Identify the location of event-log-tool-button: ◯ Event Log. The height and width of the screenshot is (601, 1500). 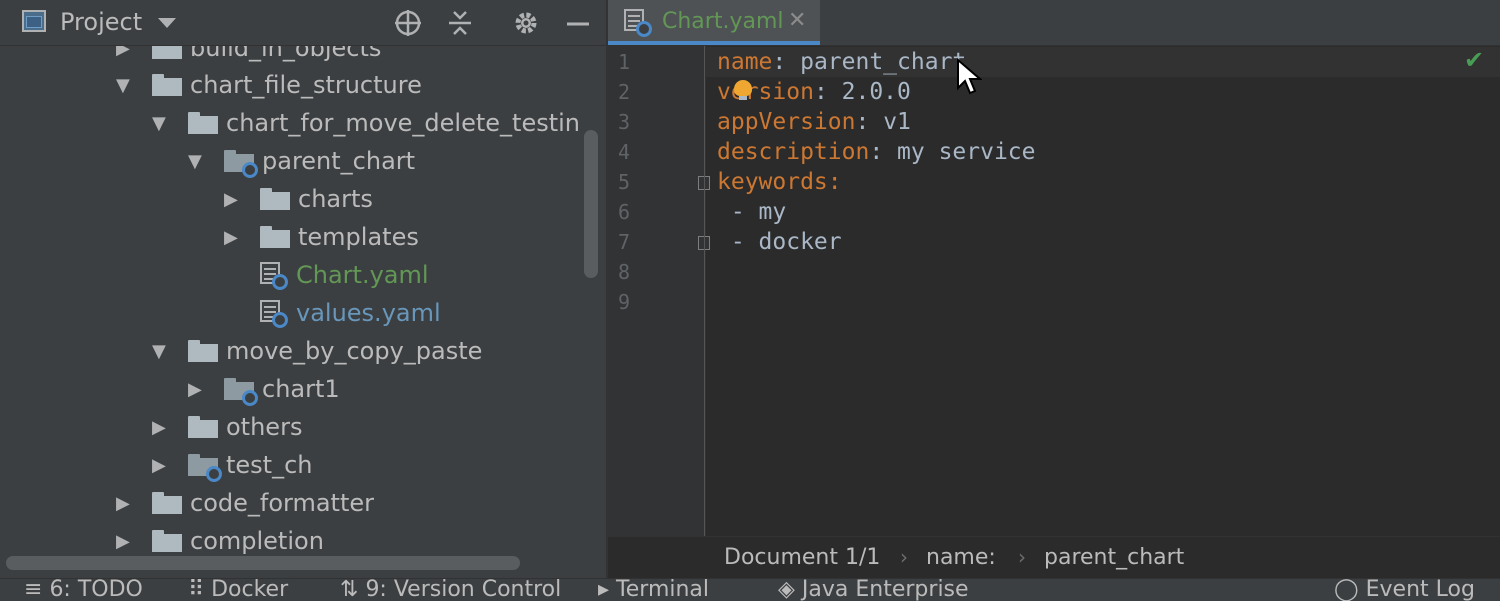
(1404, 589).